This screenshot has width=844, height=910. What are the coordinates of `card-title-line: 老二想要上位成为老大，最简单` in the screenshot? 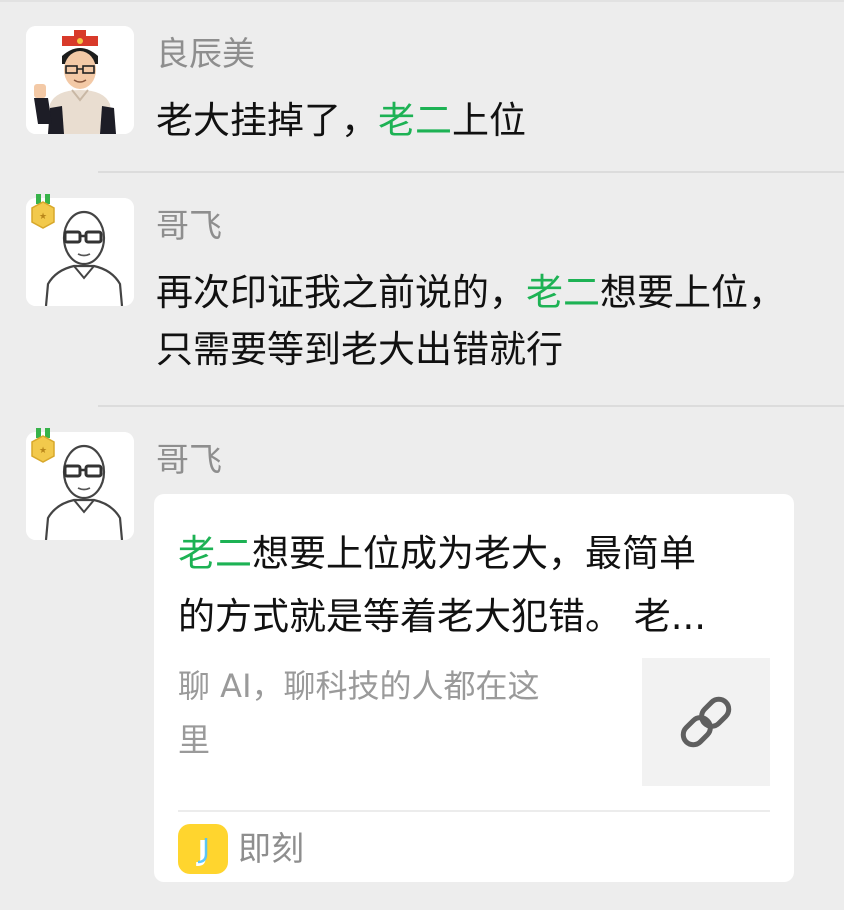 It's located at (476, 553).